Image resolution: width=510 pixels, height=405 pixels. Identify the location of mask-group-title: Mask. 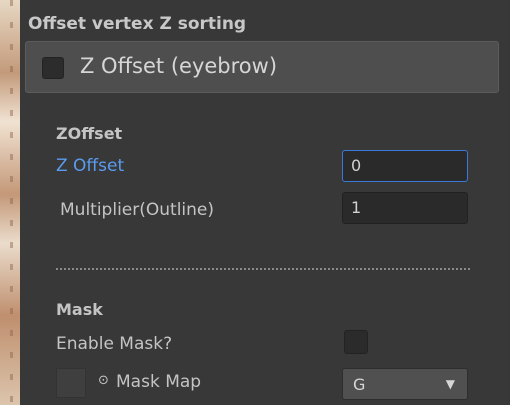
(79, 309).